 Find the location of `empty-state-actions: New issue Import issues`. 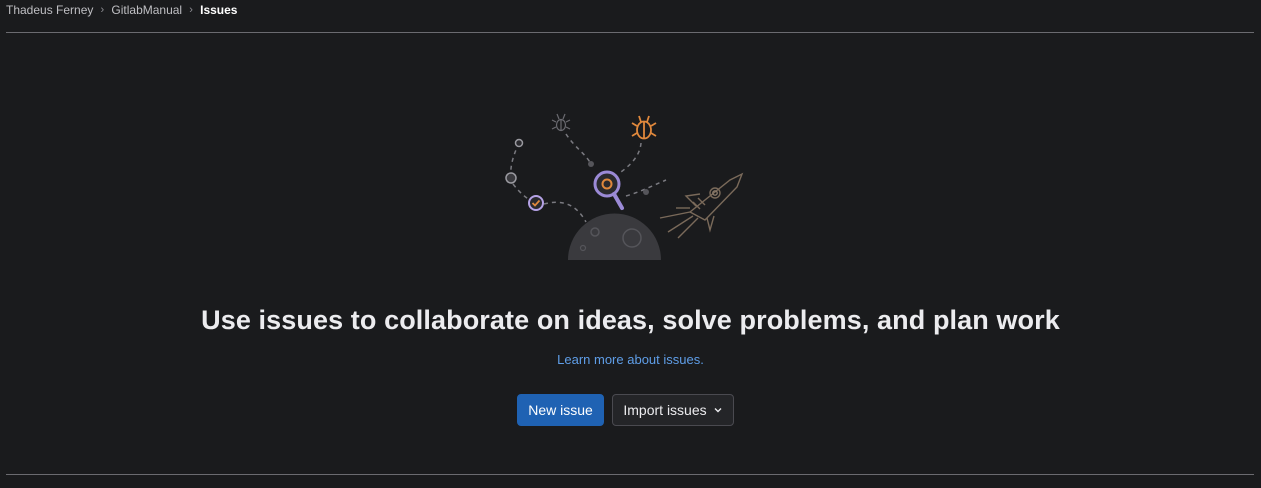

empty-state-actions: New issue Import issues is located at coordinates (625, 410).